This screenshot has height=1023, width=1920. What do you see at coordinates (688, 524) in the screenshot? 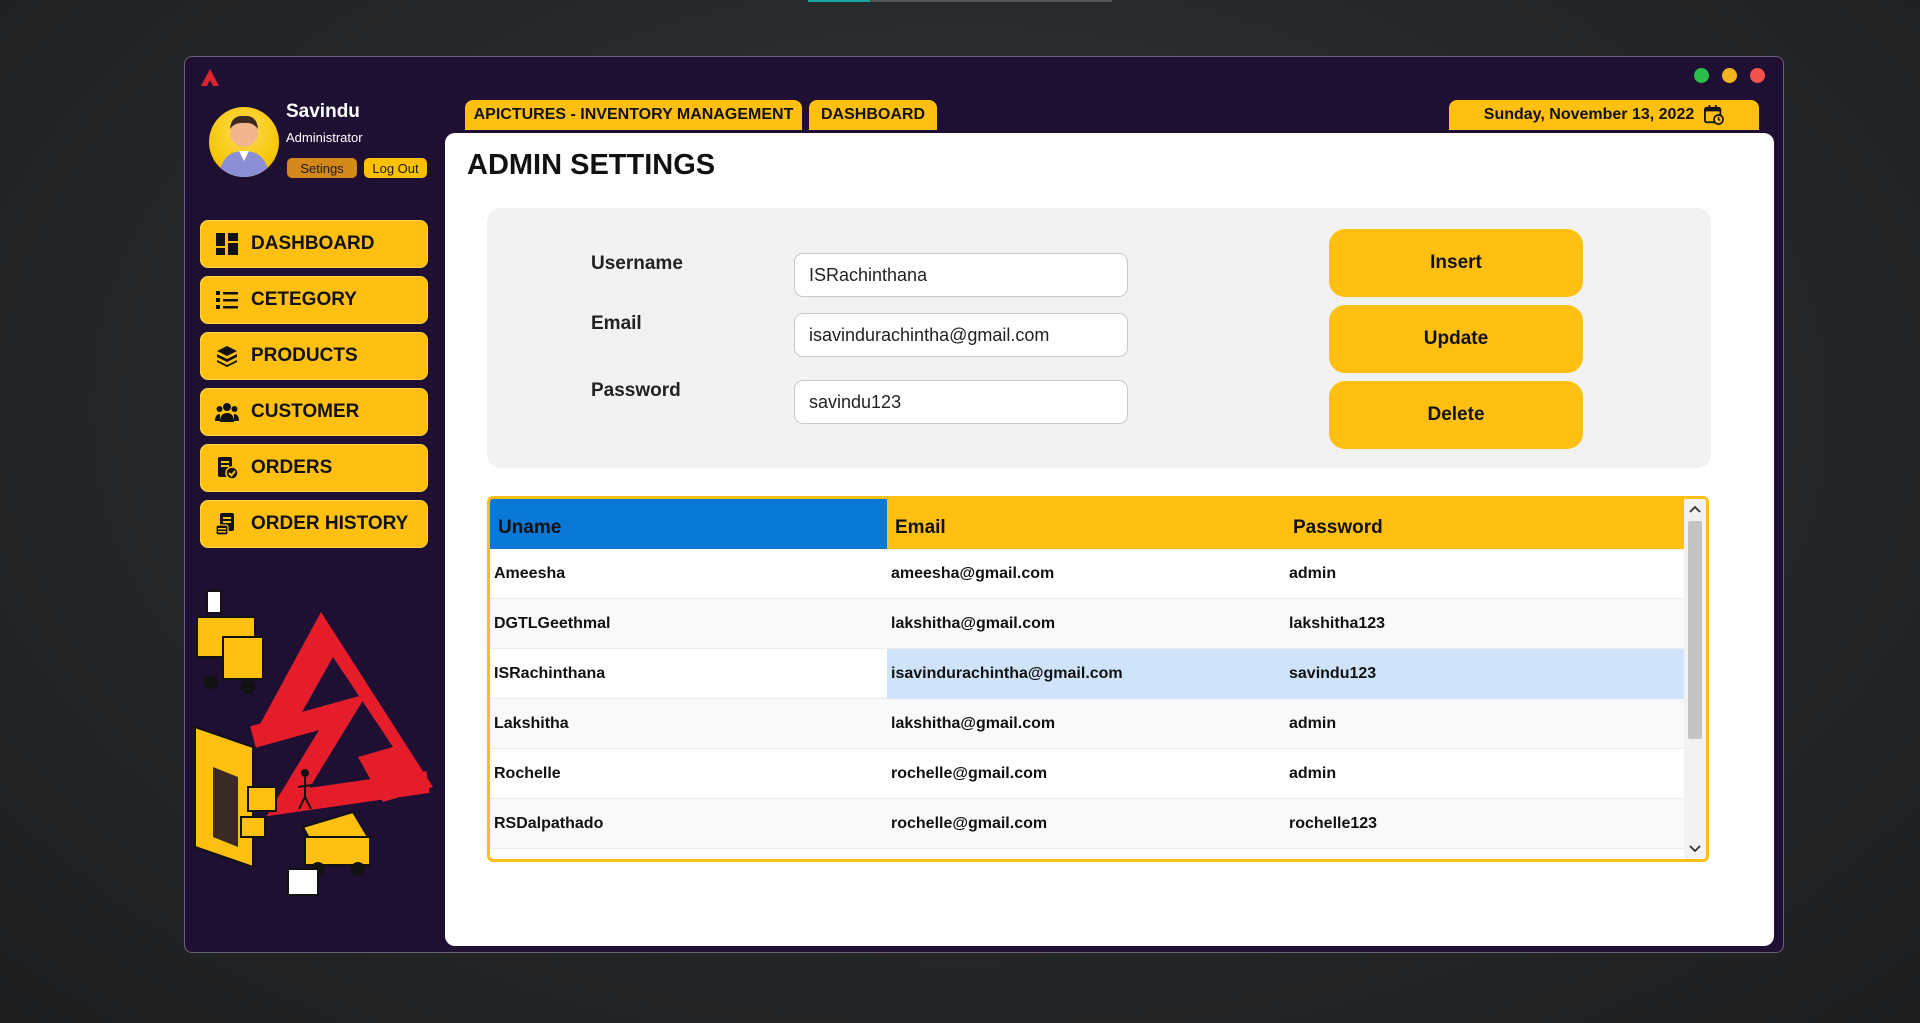
I see `column-header-uname: Uname` at bounding box center [688, 524].